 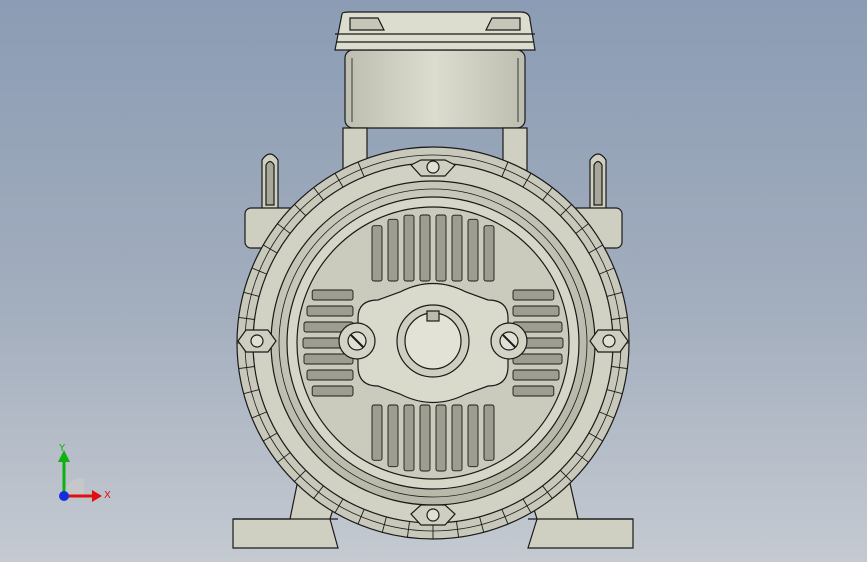 What do you see at coordinates (97, 496) in the screenshot?
I see `triad-x-arrow-icon` at bounding box center [97, 496].